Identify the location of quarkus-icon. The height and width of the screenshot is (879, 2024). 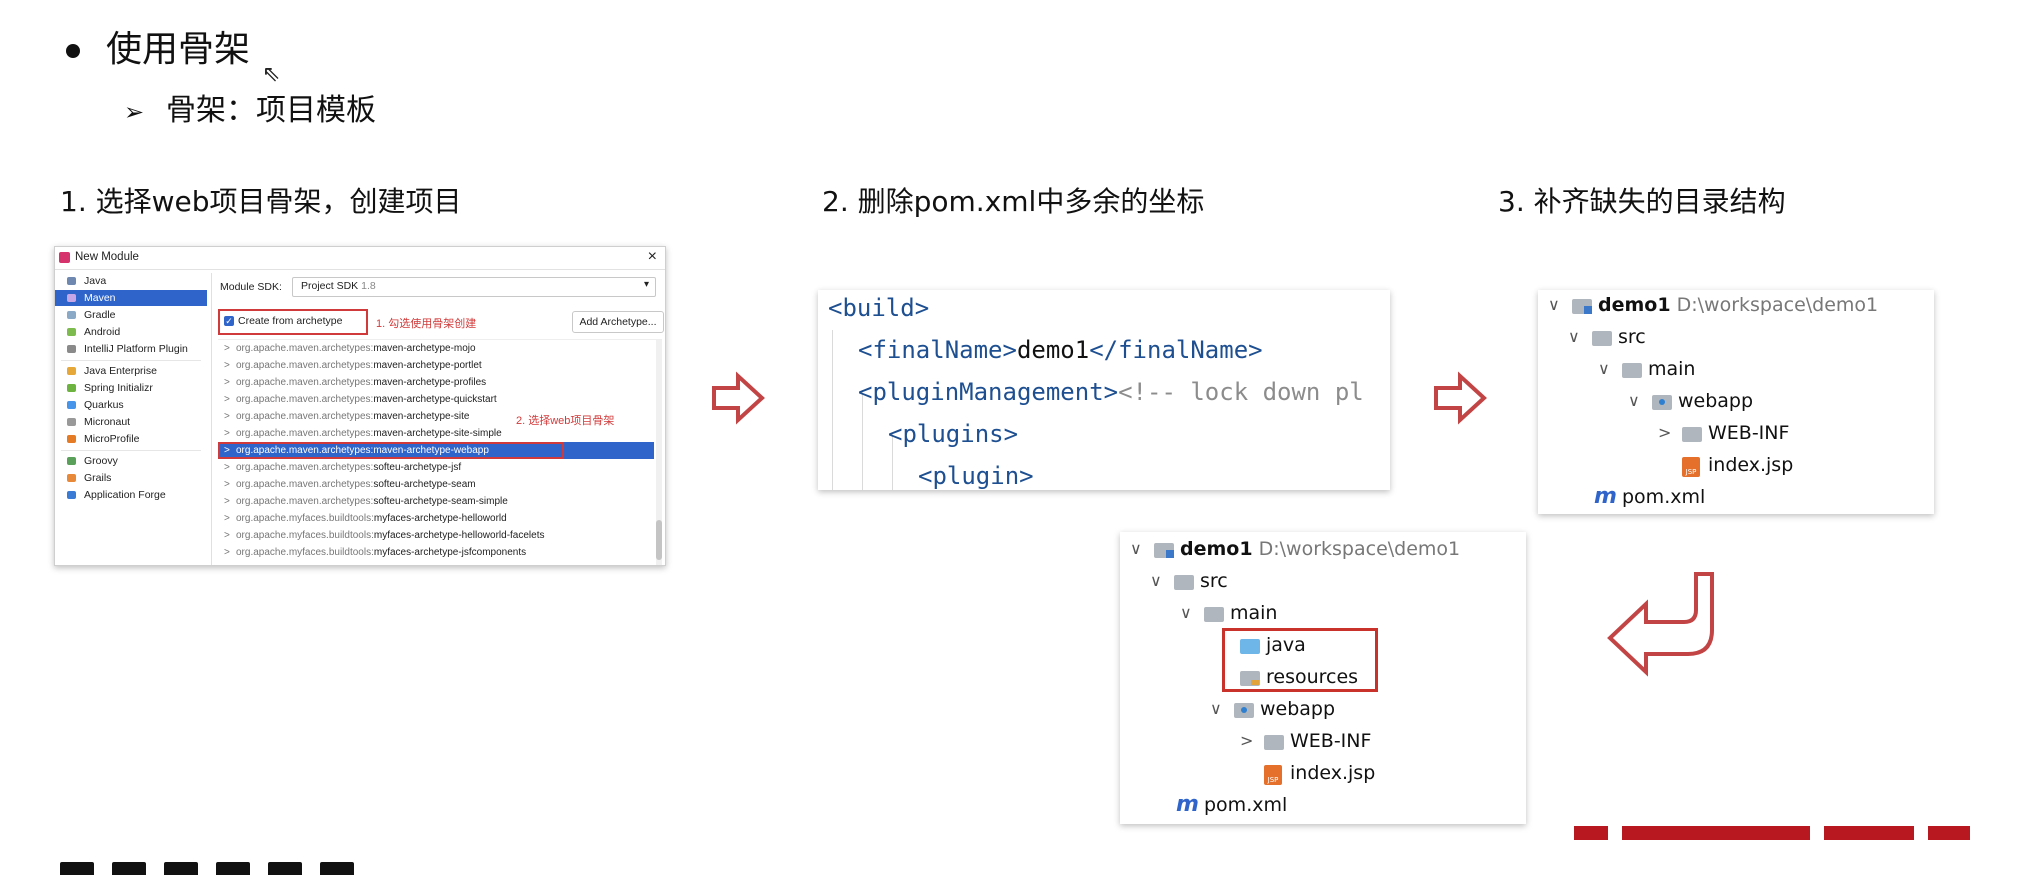
(71, 405).